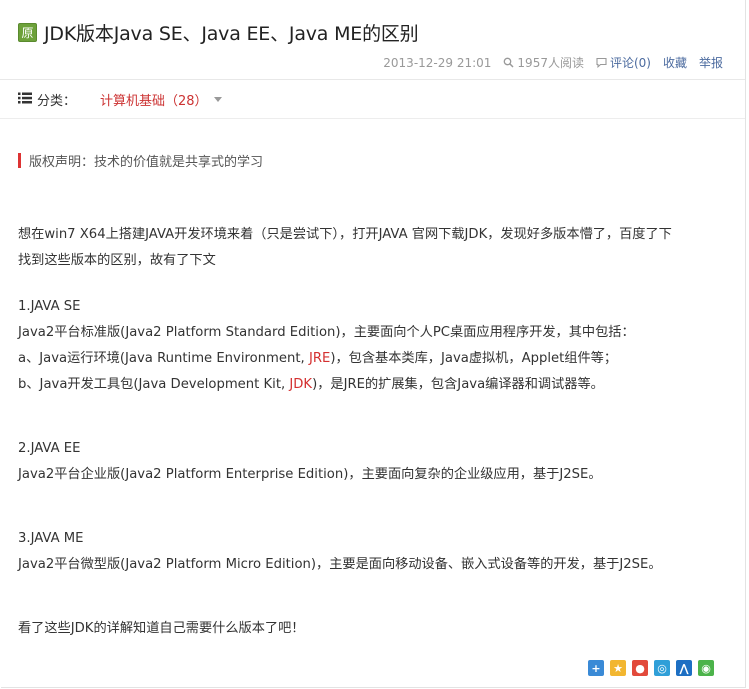 The image size is (749, 689). What do you see at coordinates (49, 306) in the screenshot?
I see `section-se-heading: 1.JAVA SE` at bounding box center [49, 306].